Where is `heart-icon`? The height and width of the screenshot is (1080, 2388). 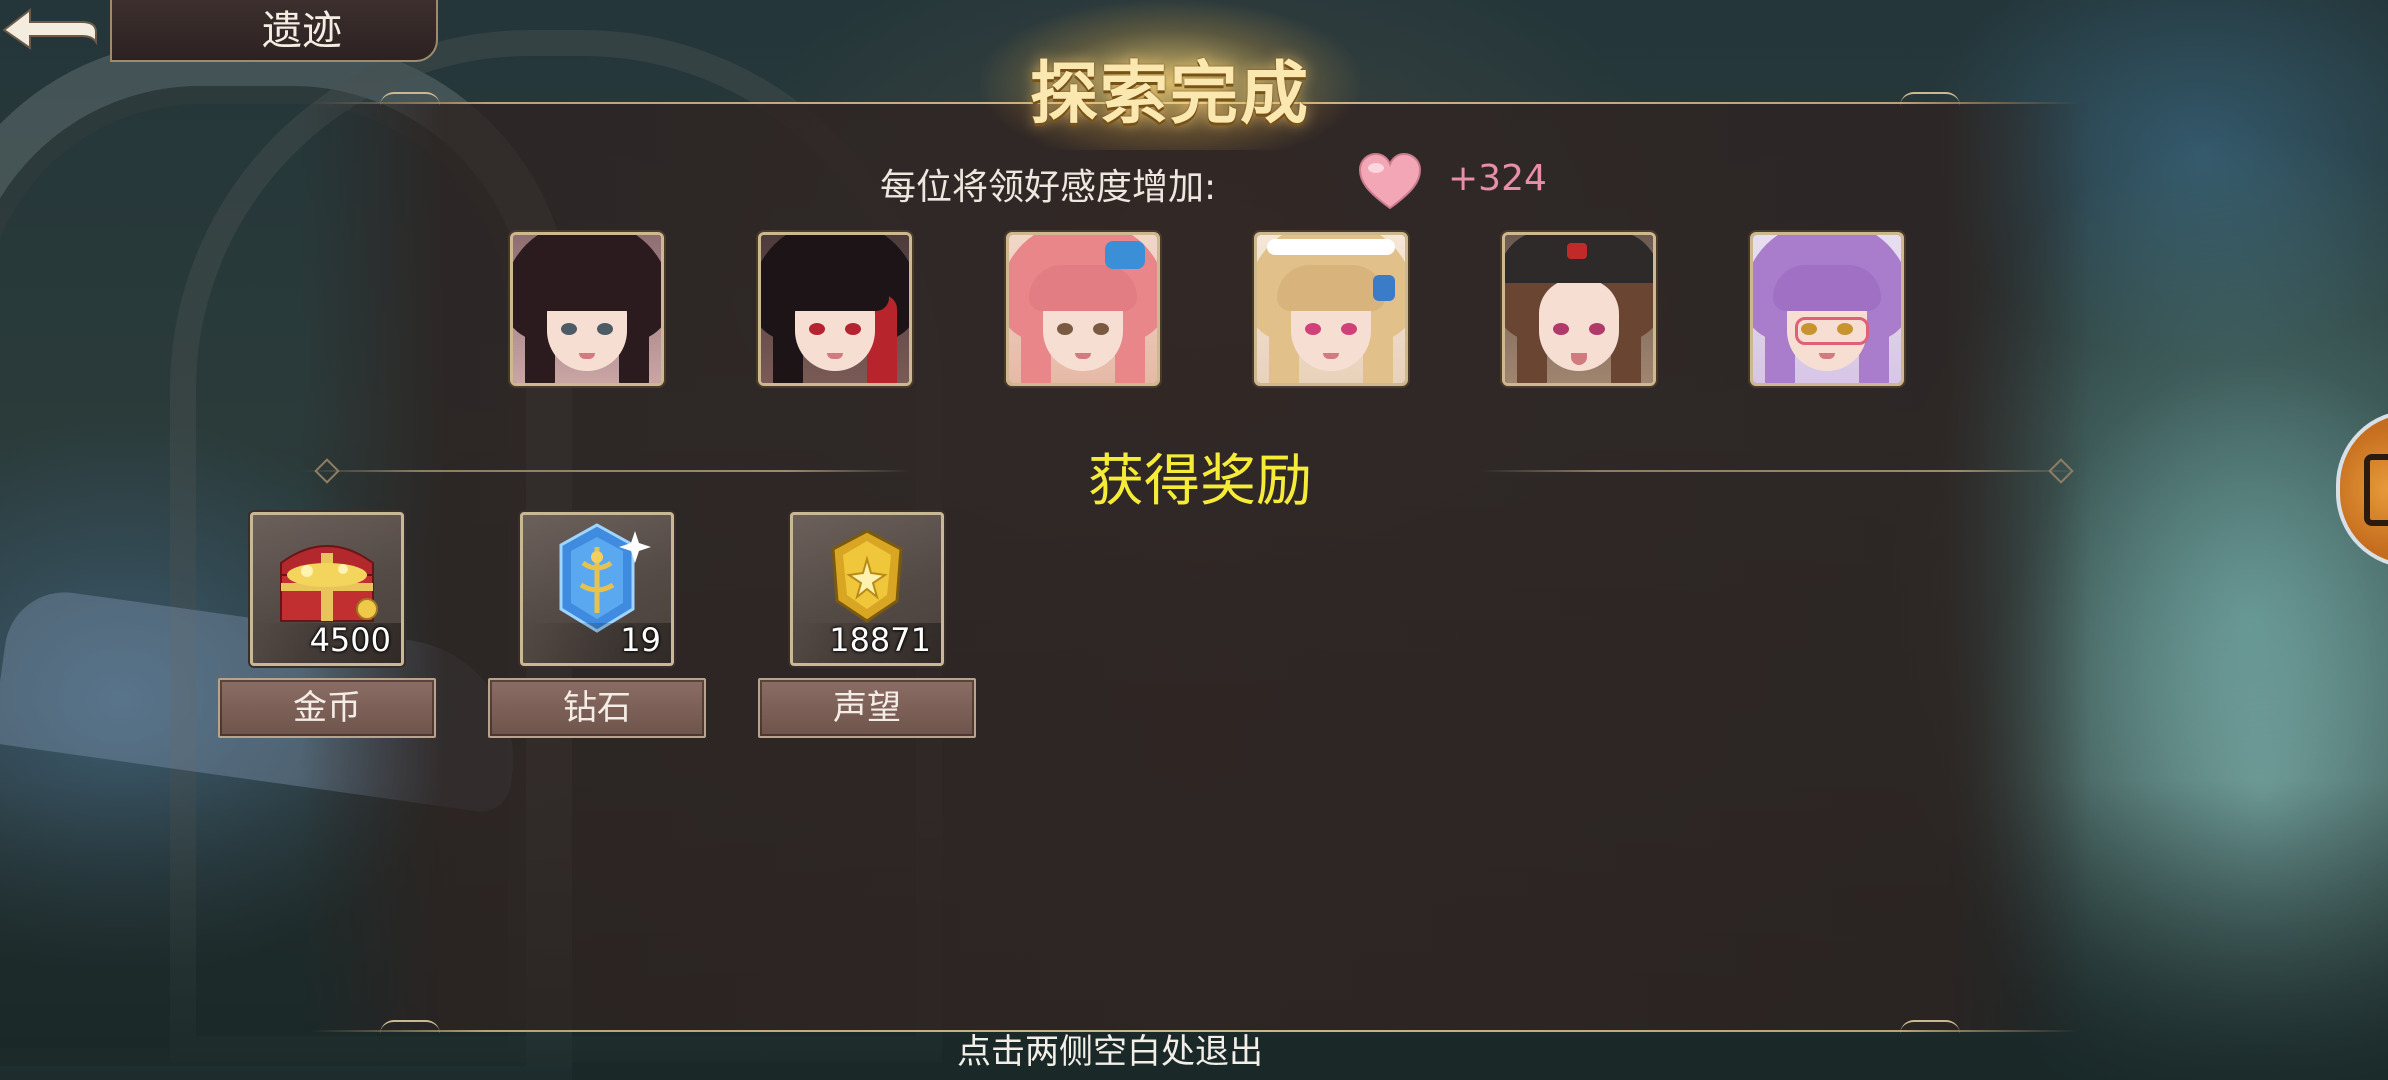
heart-icon is located at coordinates (1390, 181).